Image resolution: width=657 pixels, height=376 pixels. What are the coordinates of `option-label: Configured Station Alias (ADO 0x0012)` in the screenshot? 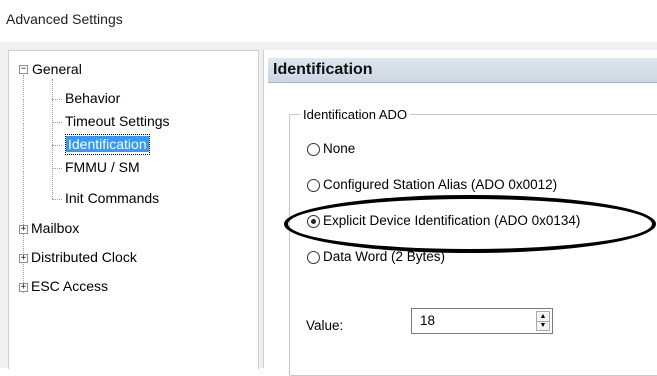 It's located at (440, 184).